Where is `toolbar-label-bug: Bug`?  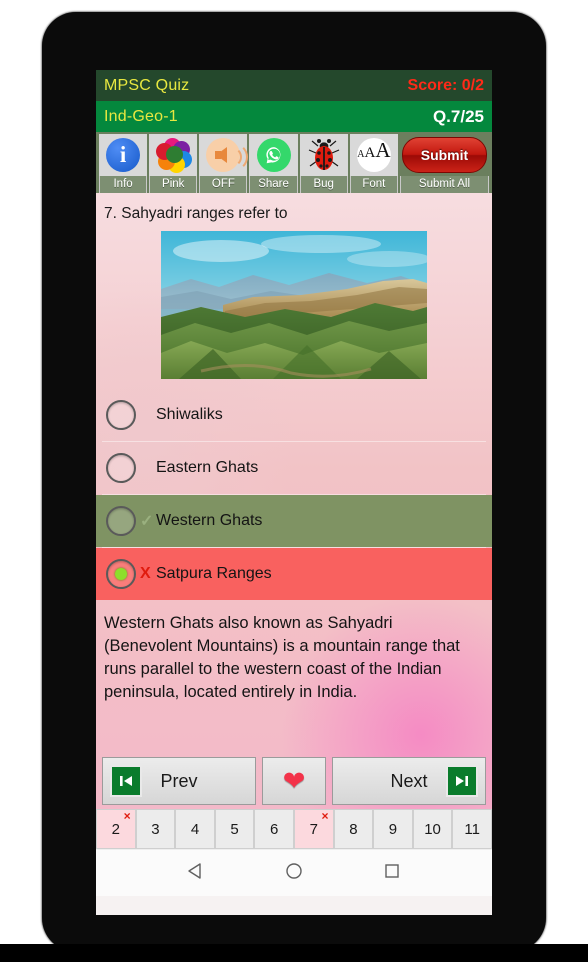 toolbar-label-bug: Bug is located at coordinates (323, 184).